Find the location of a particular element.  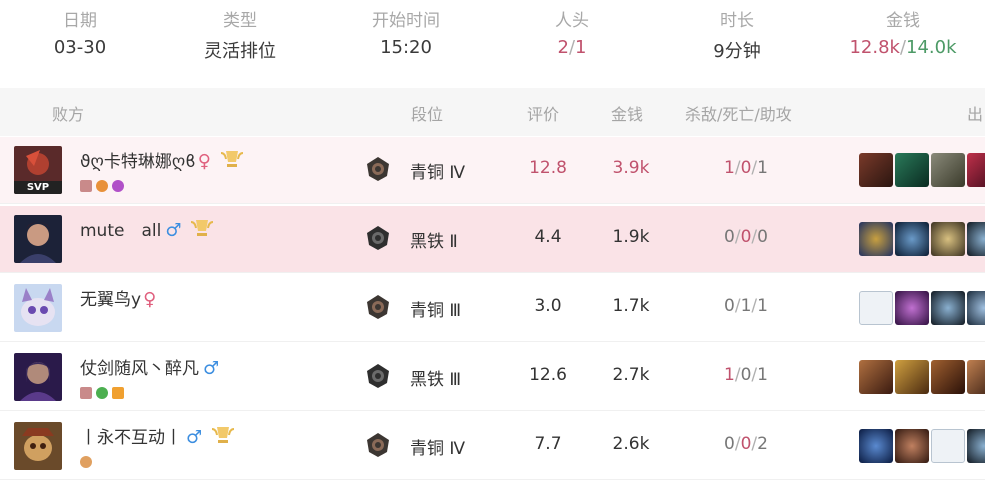

player-rank: 黑铁 Ⅲ is located at coordinates (436, 380).